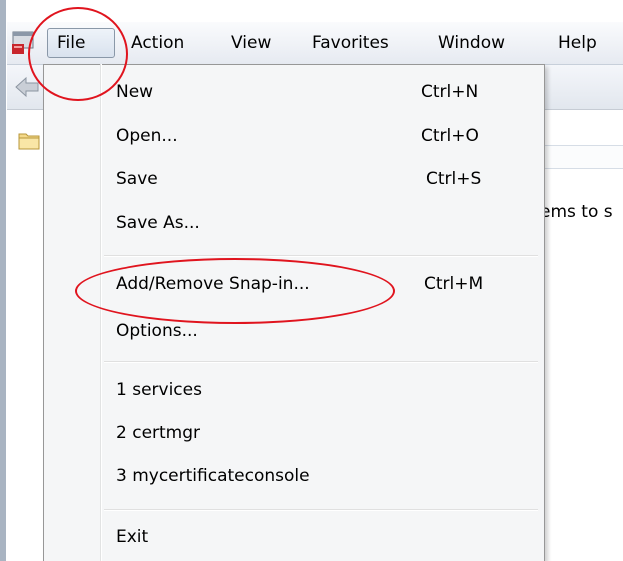 This screenshot has height=561, width=623. I want to click on menu-item-new: New Ctrl+N, so click(293, 93).